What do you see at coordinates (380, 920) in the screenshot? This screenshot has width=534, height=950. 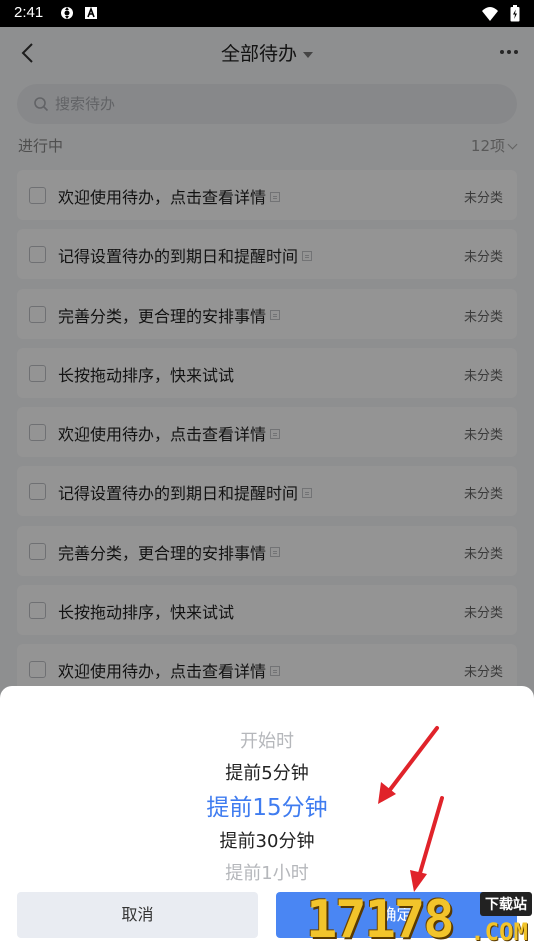 I see `watermark-digits: 17178` at bounding box center [380, 920].